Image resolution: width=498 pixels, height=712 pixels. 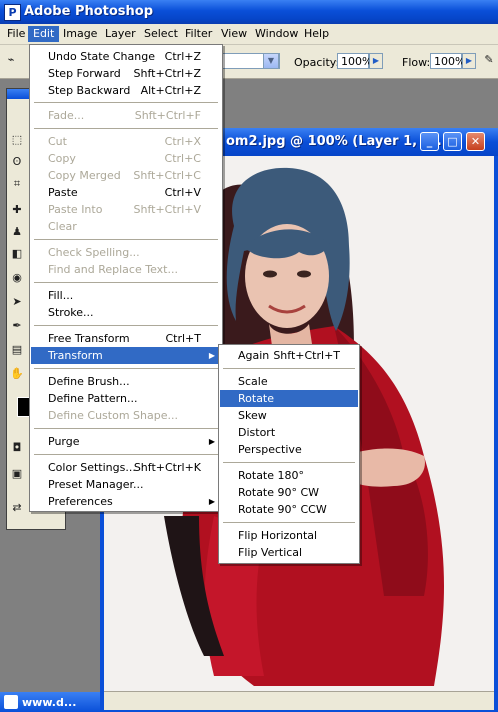 What do you see at coordinates (75, 355) in the screenshot?
I see `menu-item-label: Transform` at bounding box center [75, 355].